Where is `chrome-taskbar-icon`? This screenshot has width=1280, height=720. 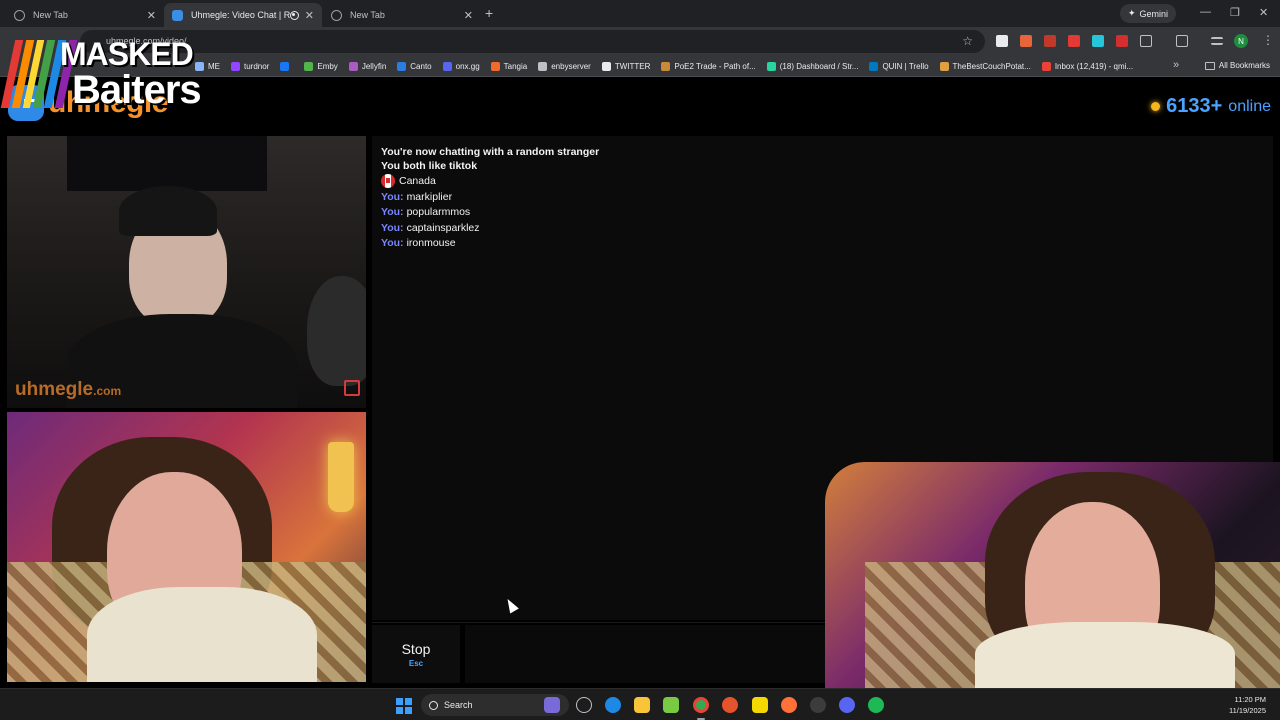 chrome-taskbar-icon is located at coordinates (701, 705).